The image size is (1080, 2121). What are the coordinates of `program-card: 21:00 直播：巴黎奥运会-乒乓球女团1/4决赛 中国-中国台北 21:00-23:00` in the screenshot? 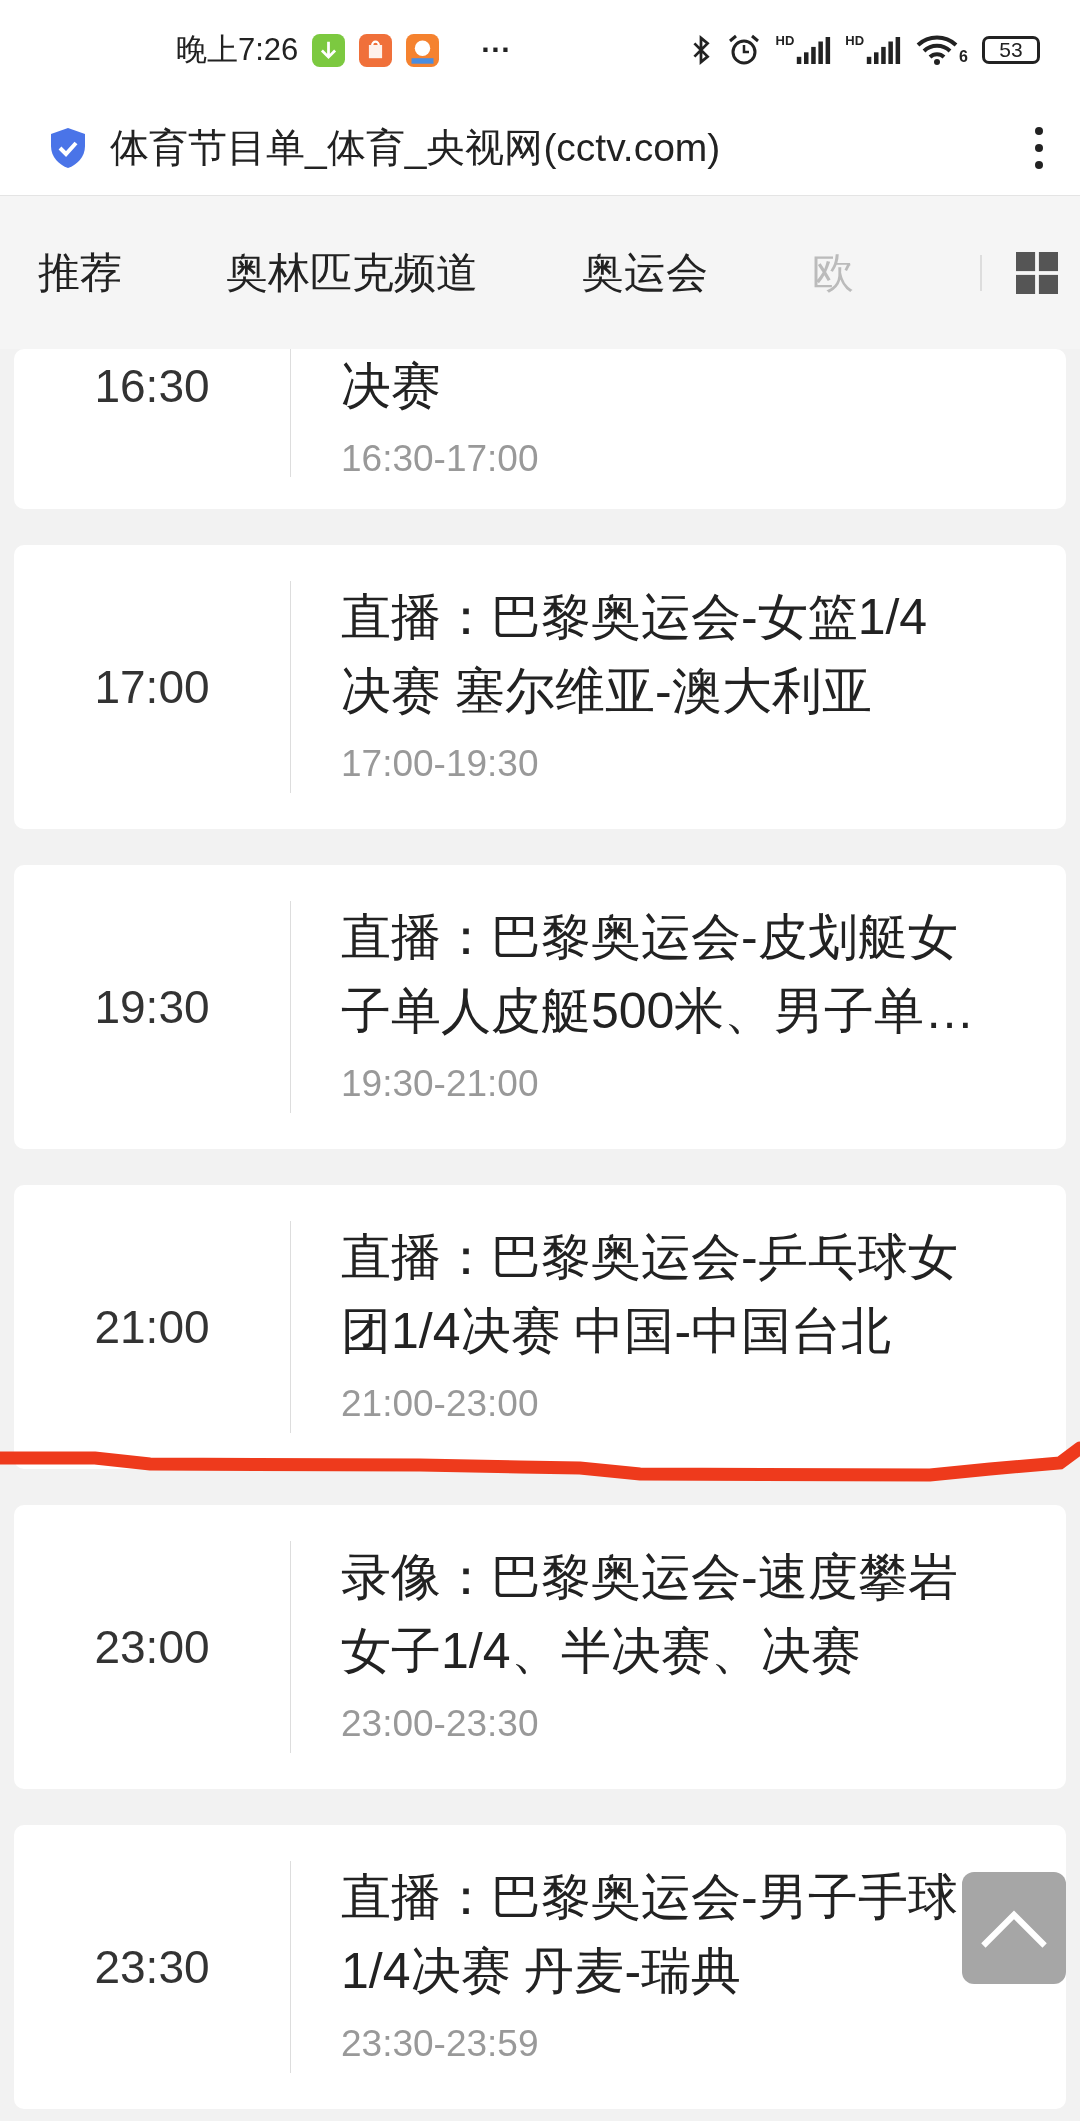 It's located at (540, 1327).